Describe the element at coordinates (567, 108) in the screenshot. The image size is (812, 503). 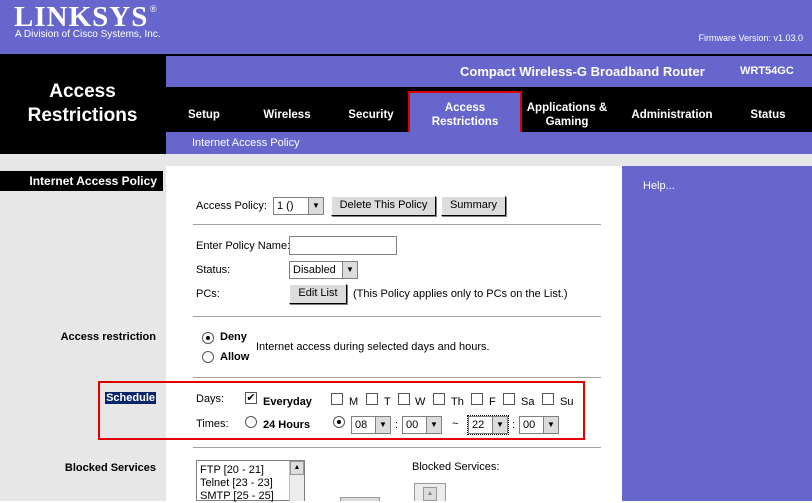
I see `tab-apps-line1: Applications &` at that location.